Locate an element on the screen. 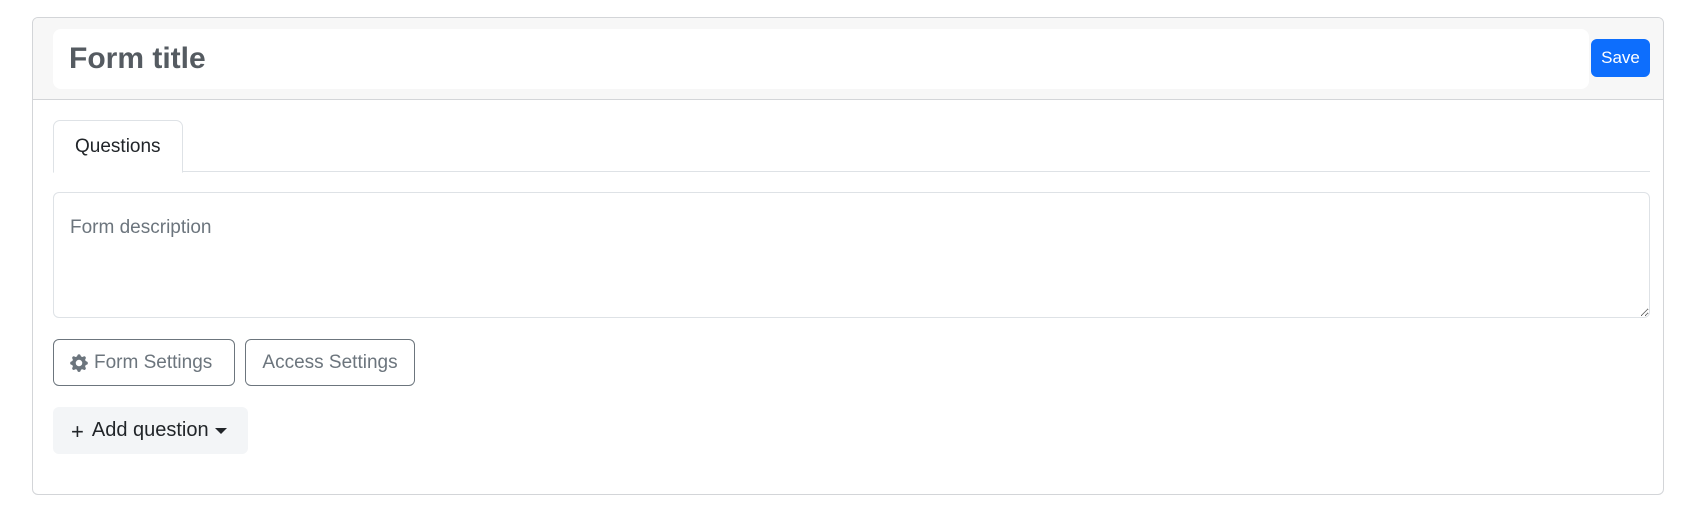  access-settings-button: Access Settings is located at coordinates (330, 362).